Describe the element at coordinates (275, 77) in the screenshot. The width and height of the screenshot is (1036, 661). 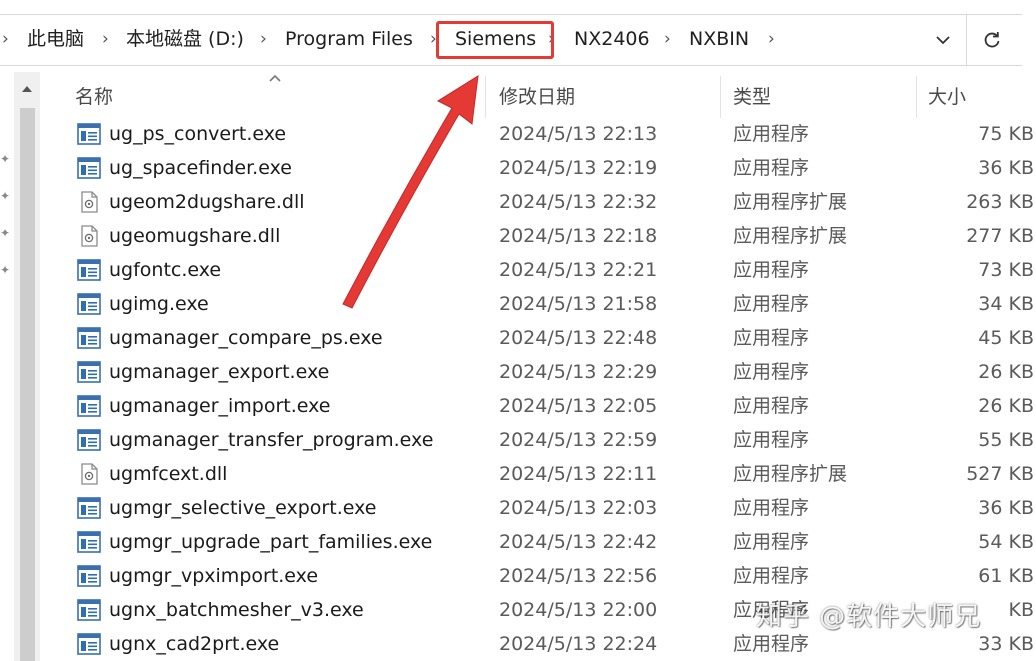
I see `sort-ascending-icon` at that location.